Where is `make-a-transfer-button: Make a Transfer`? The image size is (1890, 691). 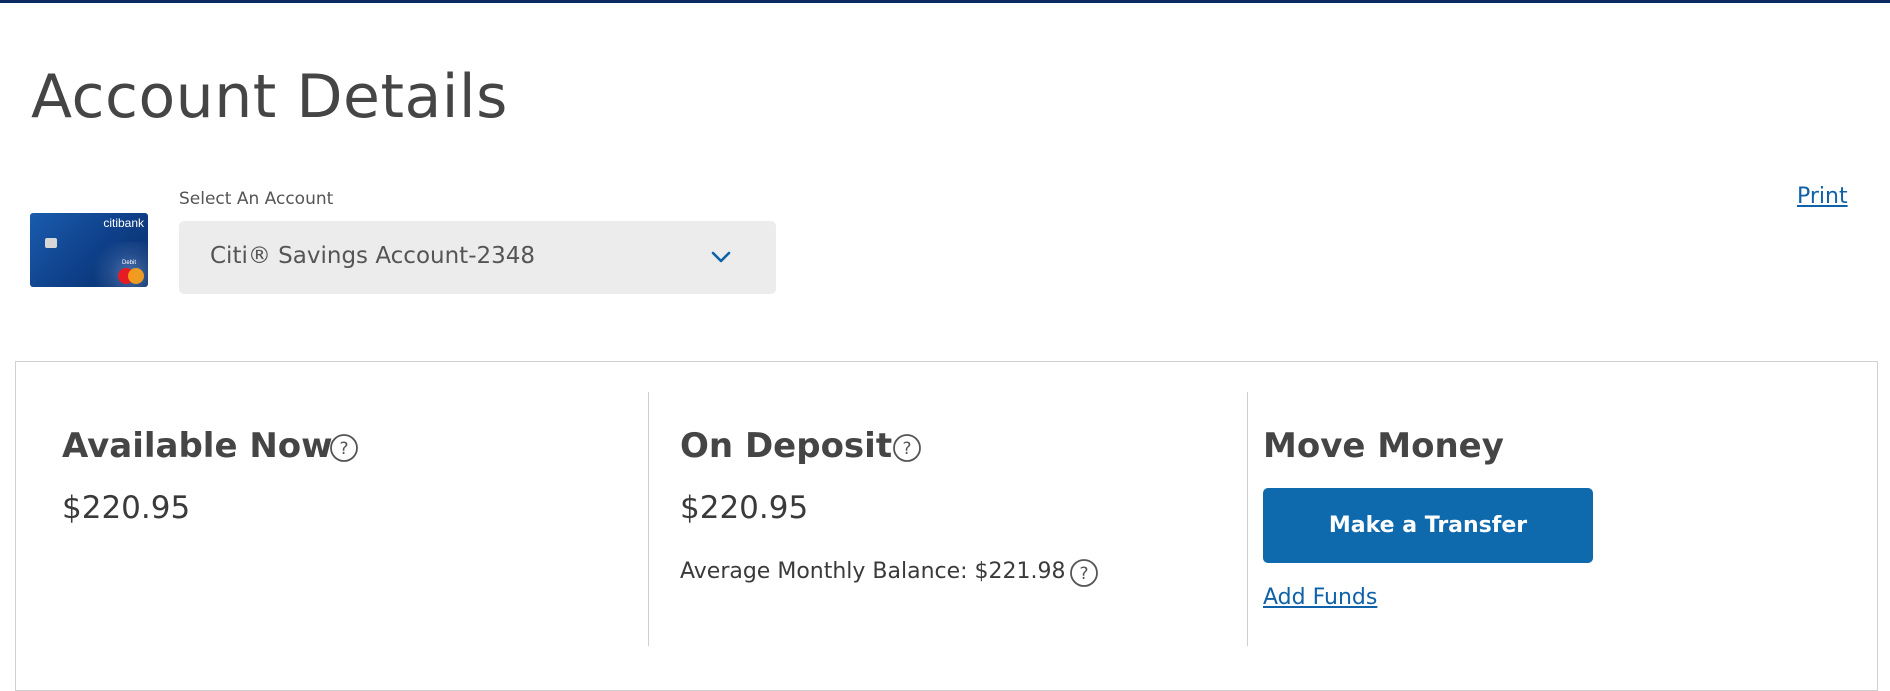
make-a-transfer-button: Make a Transfer is located at coordinates (1428, 525).